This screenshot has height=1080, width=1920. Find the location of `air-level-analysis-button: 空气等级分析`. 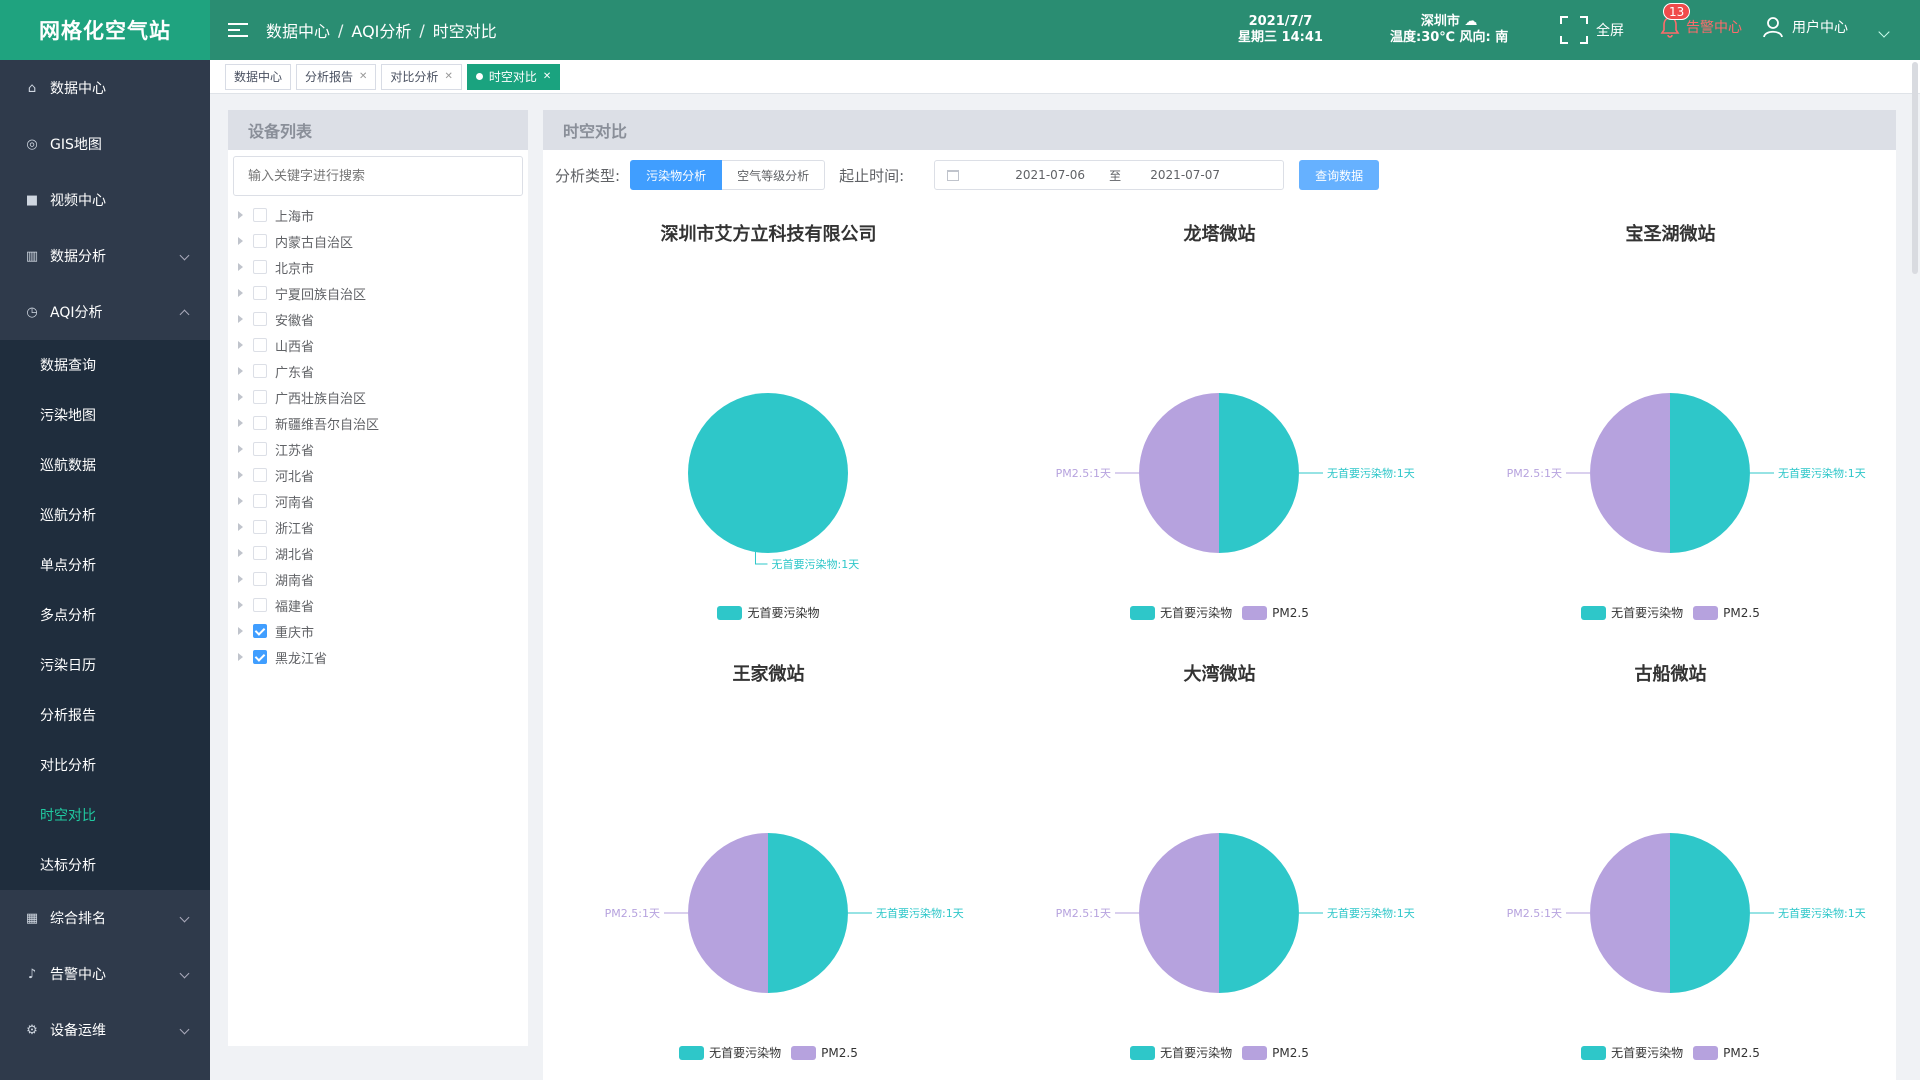

air-level-analysis-button: 空气等级分析 is located at coordinates (774, 175).